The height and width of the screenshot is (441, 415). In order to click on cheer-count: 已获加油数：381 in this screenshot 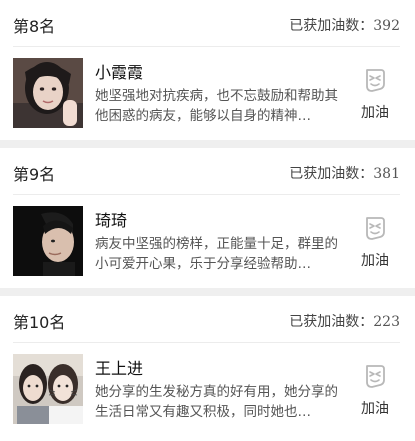, I will do `click(344, 173)`.